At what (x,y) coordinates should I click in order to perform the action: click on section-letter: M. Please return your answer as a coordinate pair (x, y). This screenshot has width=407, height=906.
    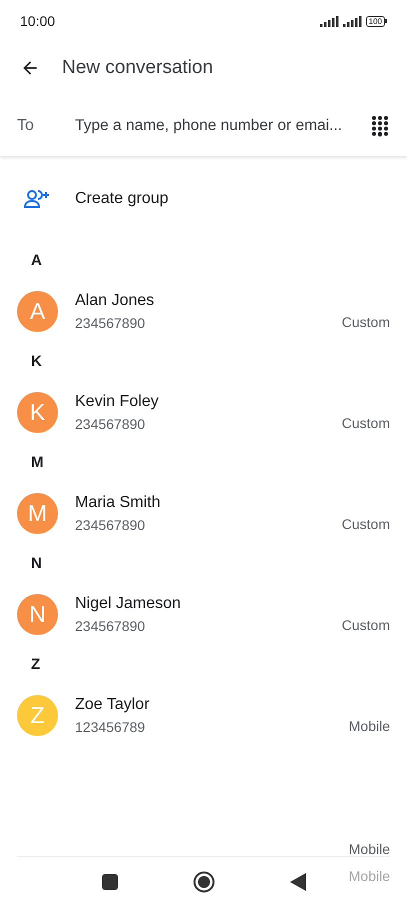
    Looking at the image, I should click on (37, 462).